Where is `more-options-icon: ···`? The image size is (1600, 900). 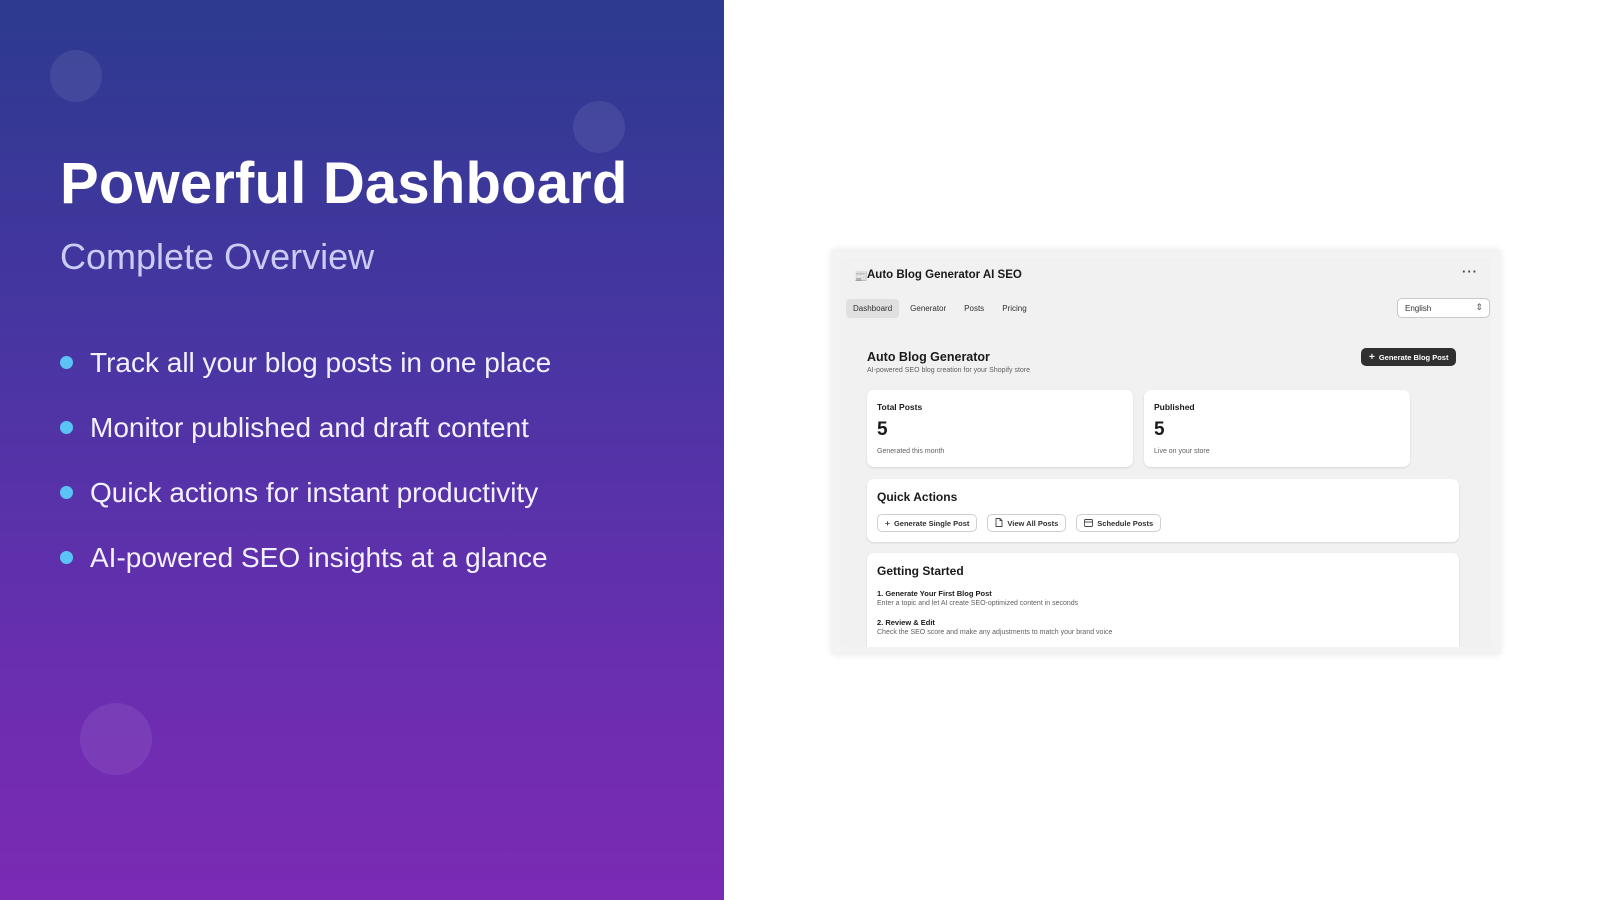
more-options-icon: ··· is located at coordinates (1470, 271).